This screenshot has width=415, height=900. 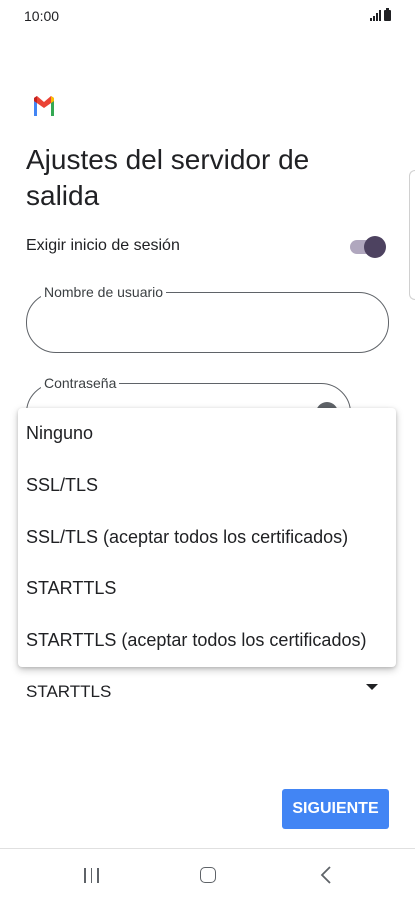 What do you see at coordinates (91, 875) in the screenshot?
I see `recents-icon` at bounding box center [91, 875].